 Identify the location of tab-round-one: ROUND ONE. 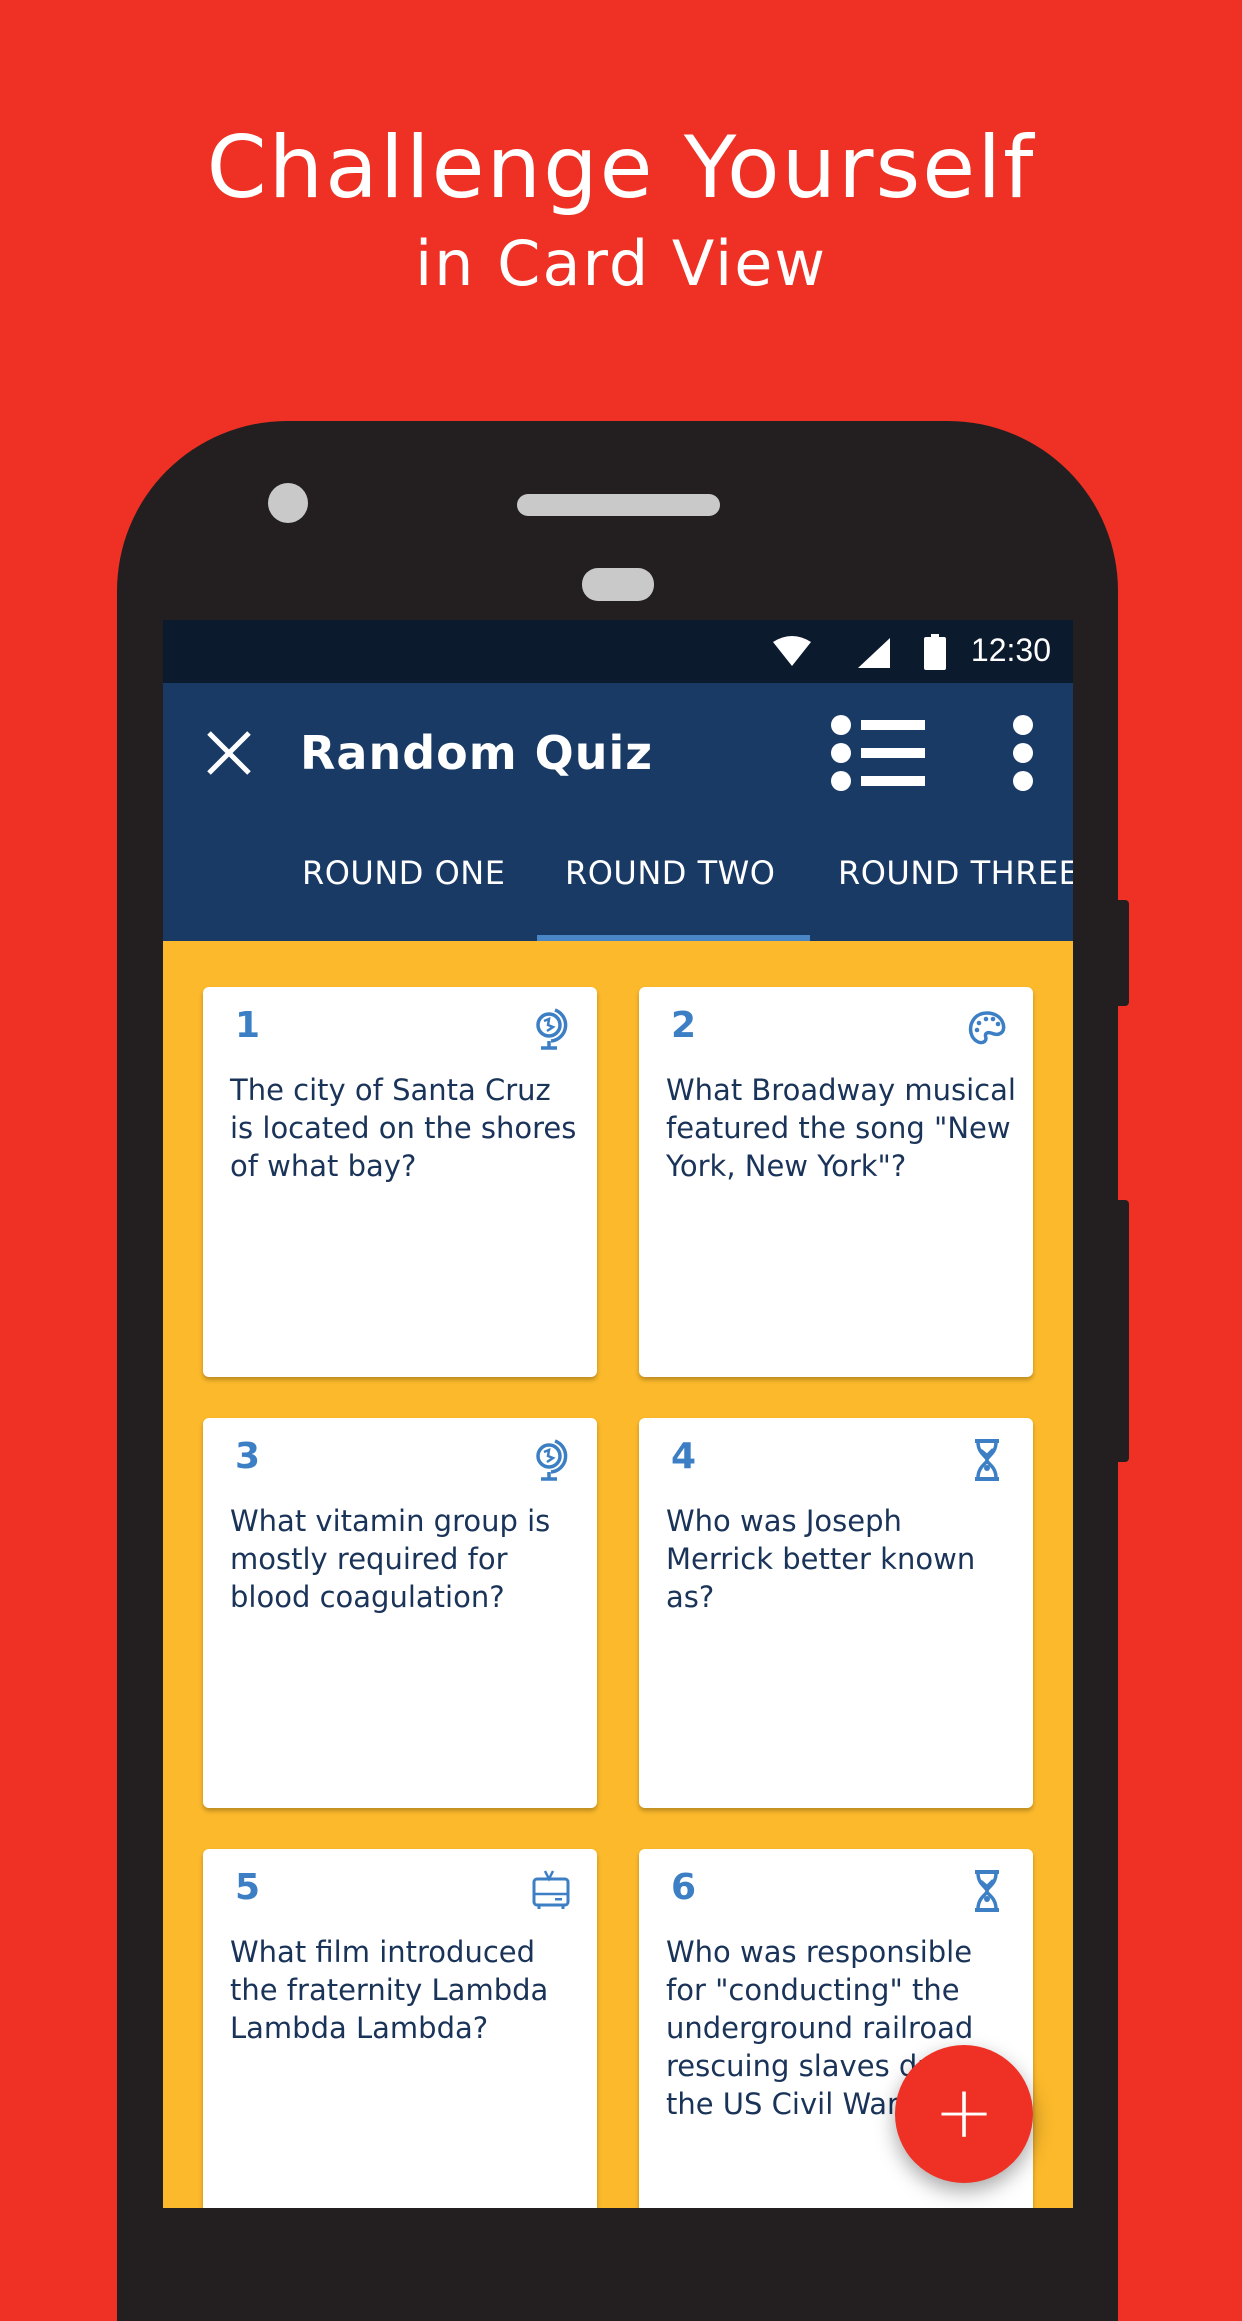
(403, 873).